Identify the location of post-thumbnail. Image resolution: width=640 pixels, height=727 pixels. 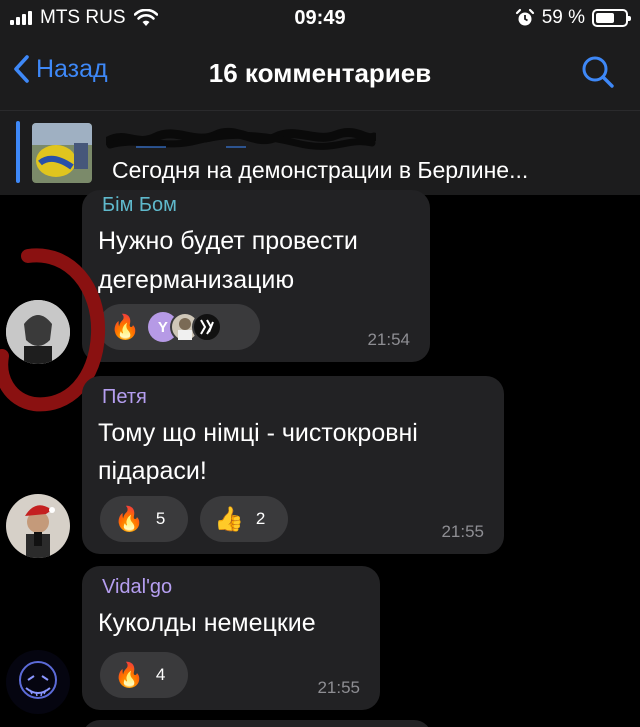
(62, 153).